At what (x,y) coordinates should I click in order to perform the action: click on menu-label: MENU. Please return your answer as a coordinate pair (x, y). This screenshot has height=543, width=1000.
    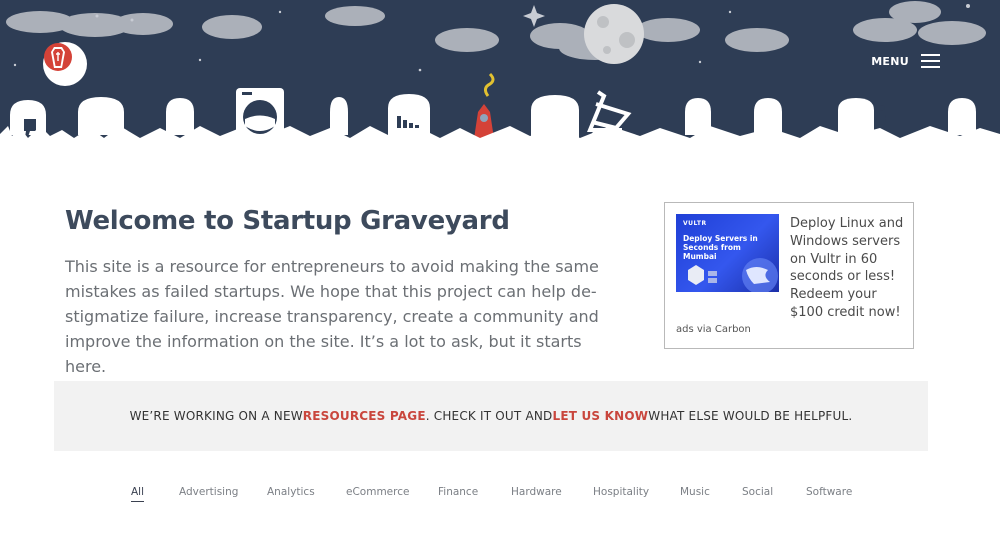
    Looking at the image, I should click on (890, 61).